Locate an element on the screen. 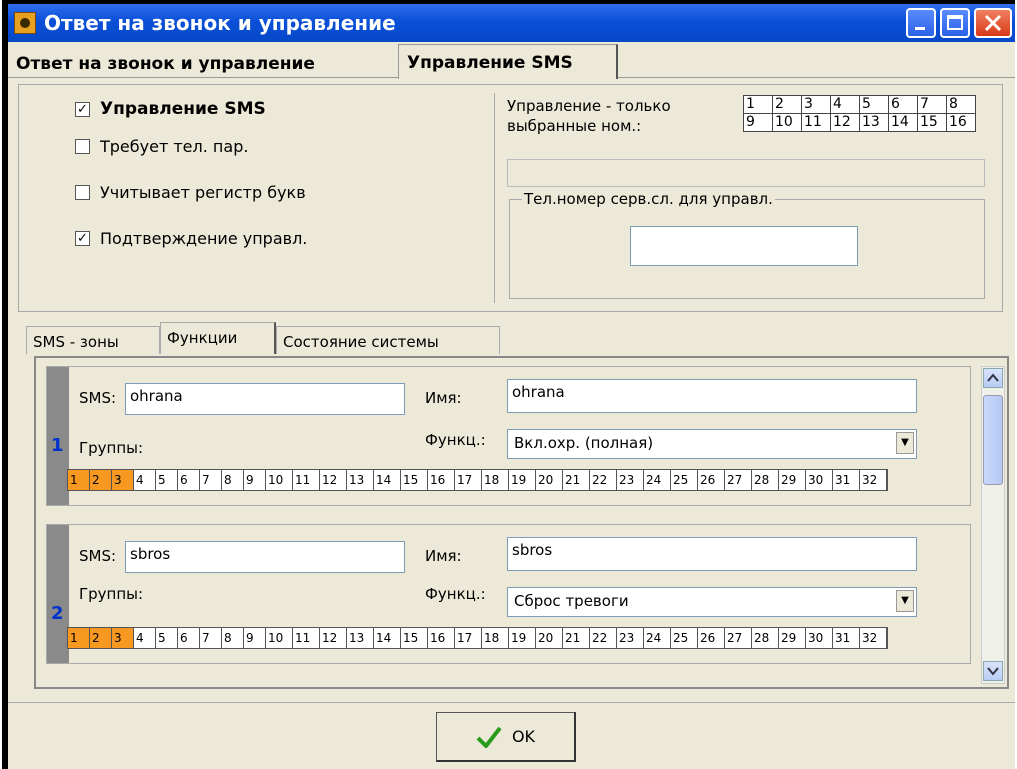  group-cell: 4 is located at coordinates (145, 638).